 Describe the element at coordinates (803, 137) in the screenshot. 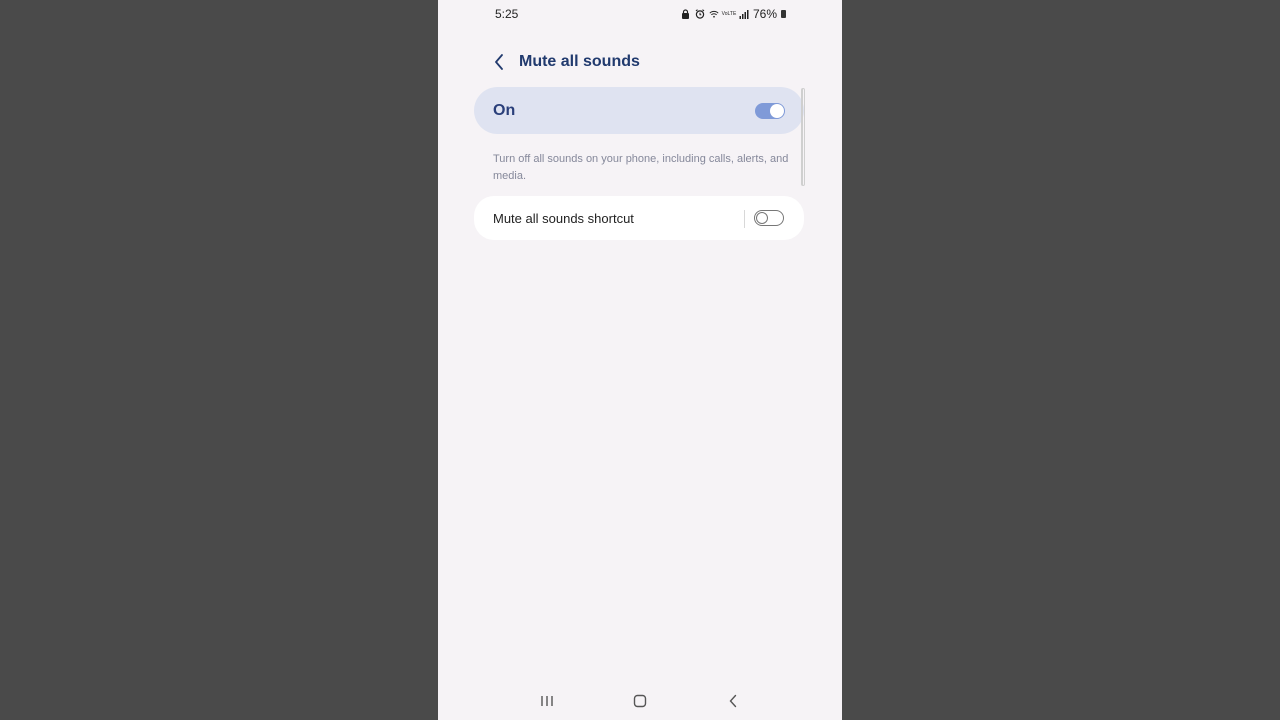

I see `scrollbar` at that location.